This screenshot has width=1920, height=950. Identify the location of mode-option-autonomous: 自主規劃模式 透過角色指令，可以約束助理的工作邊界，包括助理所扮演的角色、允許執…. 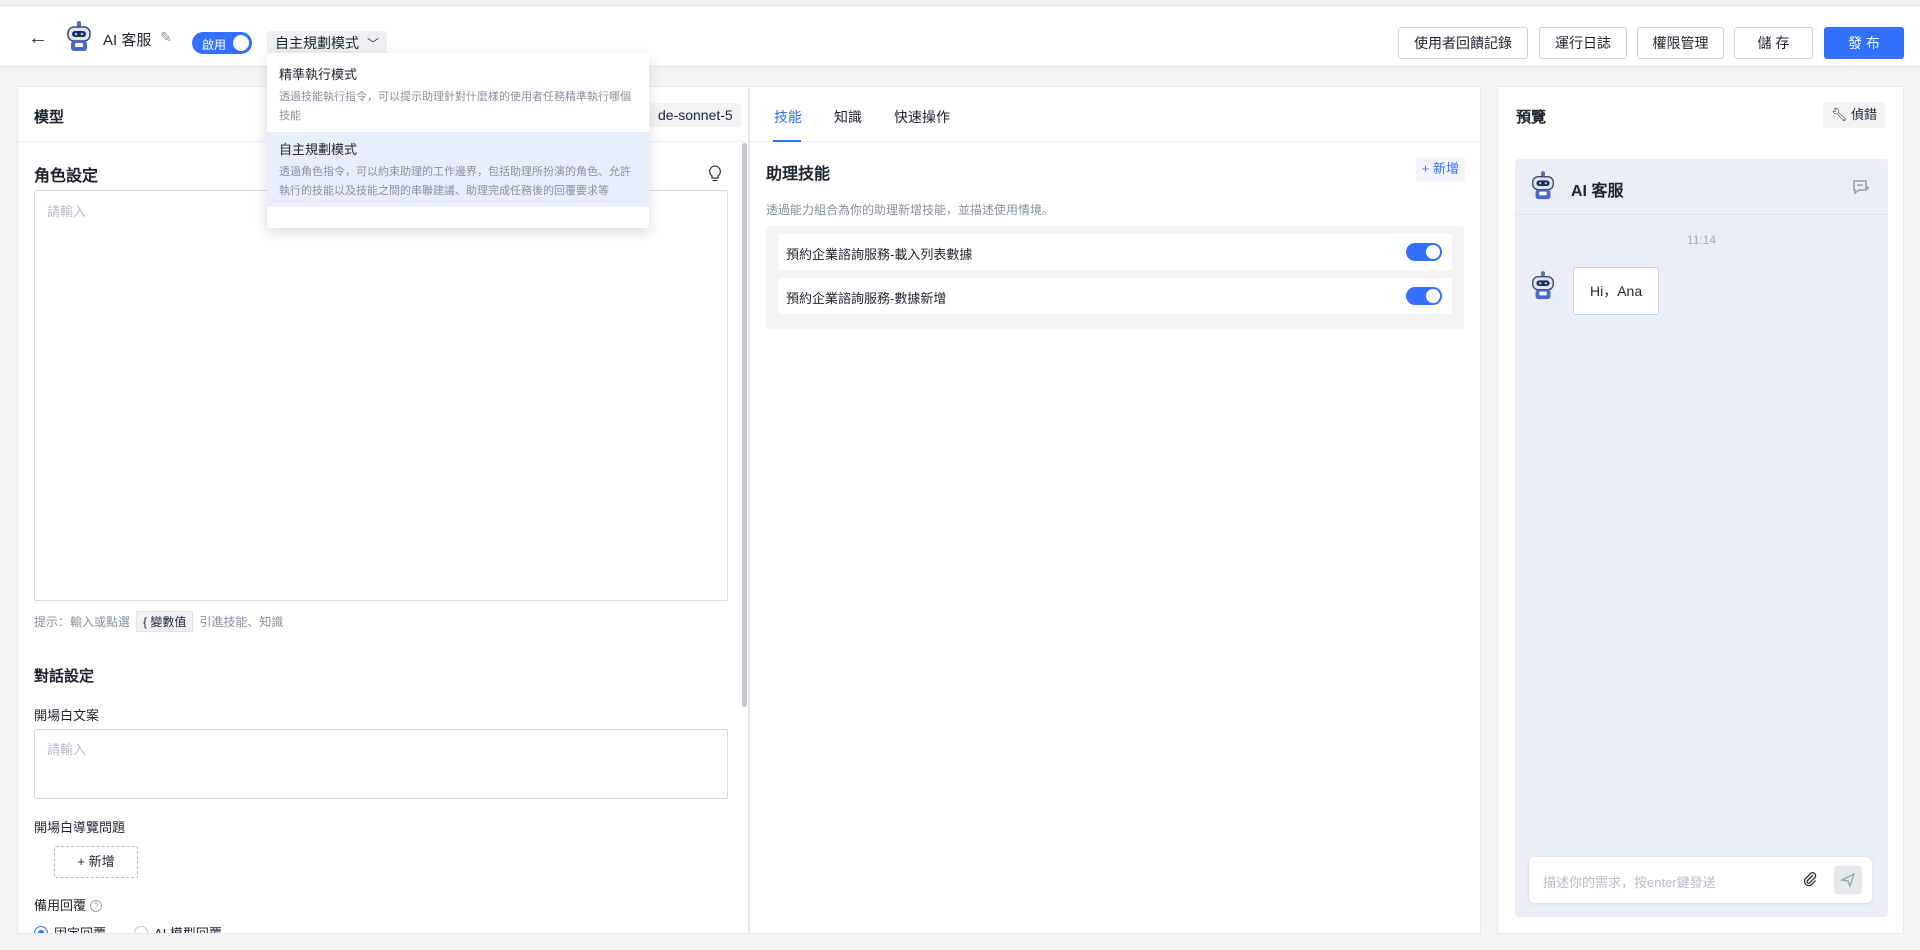
(458, 169).